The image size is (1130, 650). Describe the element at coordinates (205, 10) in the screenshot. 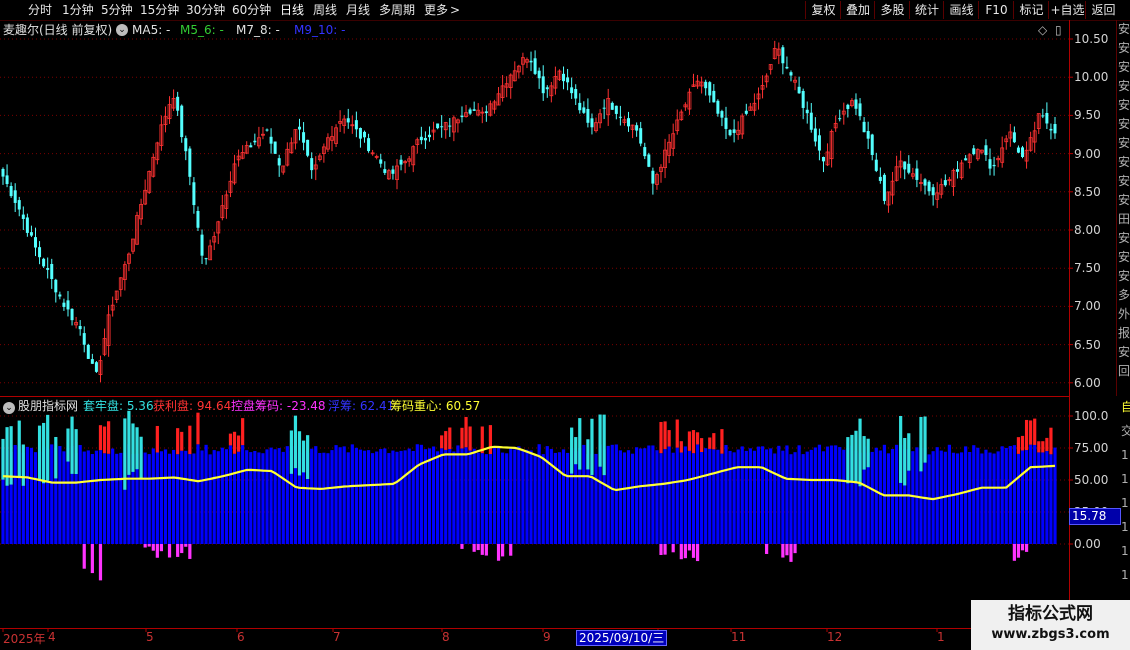

I see `period-tab-4: 30分钟` at that location.